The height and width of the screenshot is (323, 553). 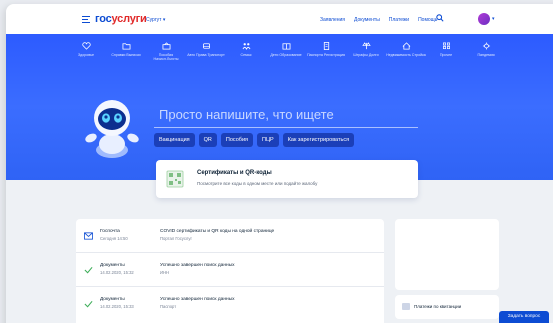 What do you see at coordinates (88, 236) in the screenshot?
I see `mail-icon` at bounding box center [88, 236].